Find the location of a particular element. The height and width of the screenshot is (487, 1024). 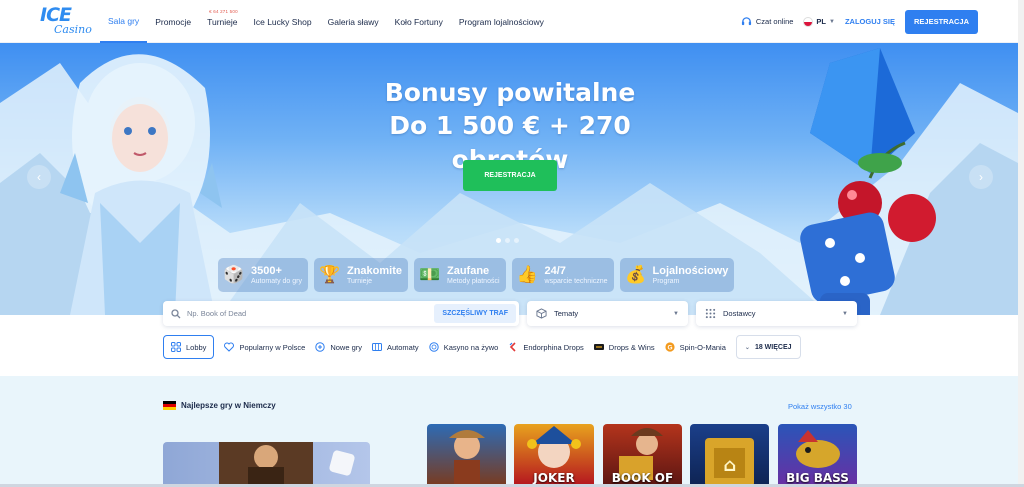

section-title-text: Najlepsze gry w Niemczy is located at coordinates (228, 405).